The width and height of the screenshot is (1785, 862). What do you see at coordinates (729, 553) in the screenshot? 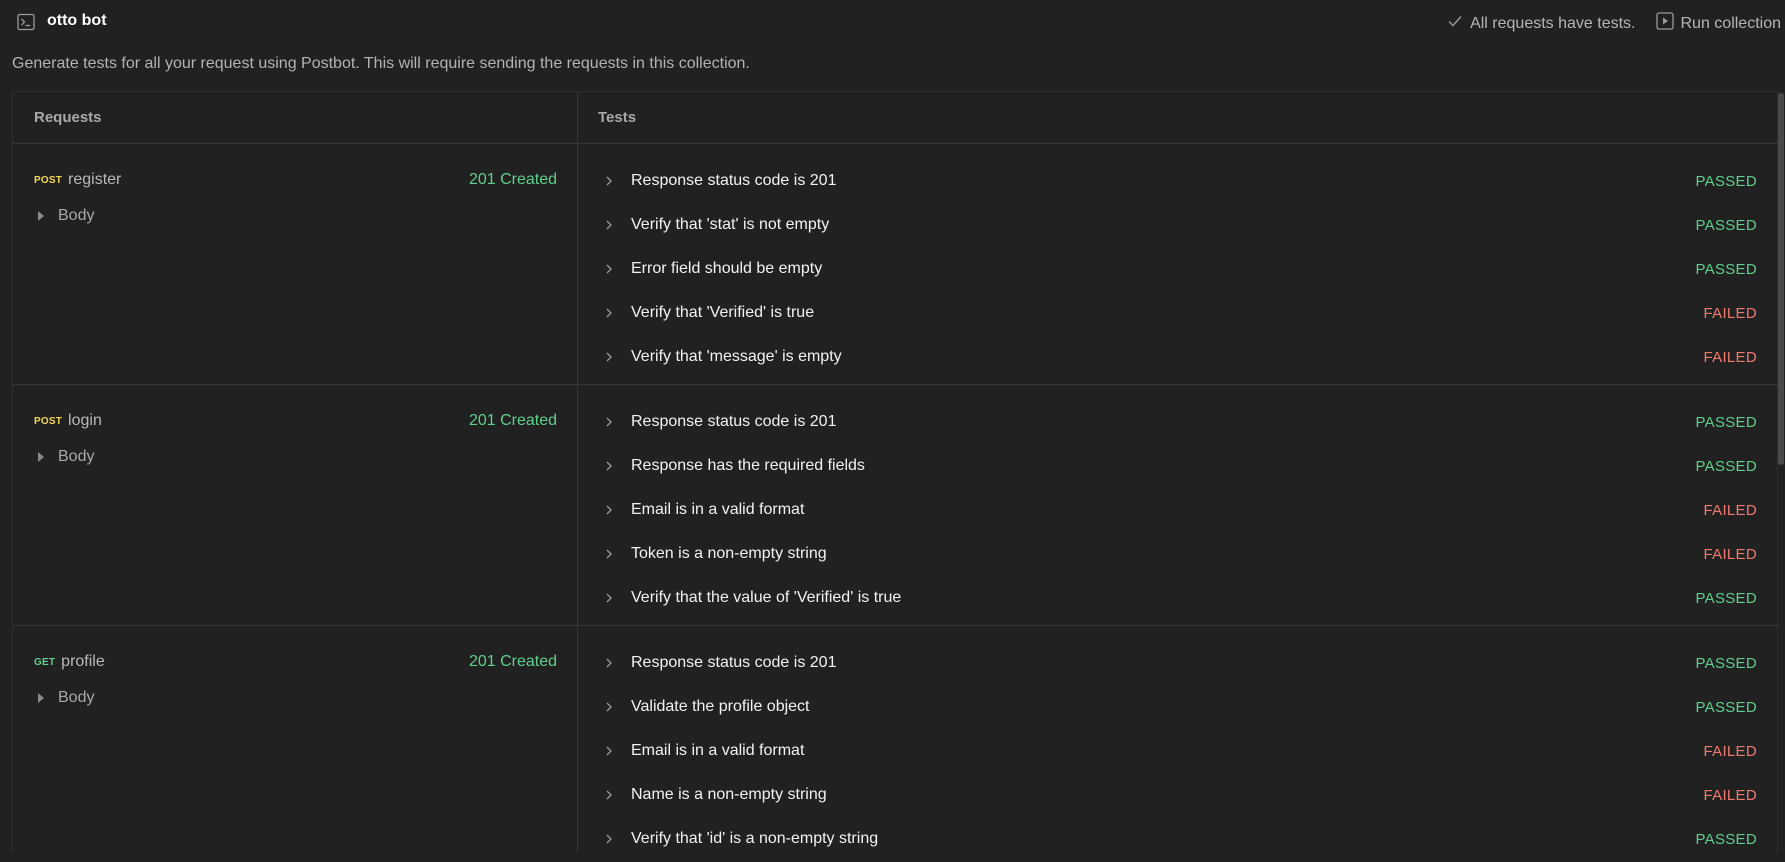
I see `test-name: Token is a non-empty string` at bounding box center [729, 553].